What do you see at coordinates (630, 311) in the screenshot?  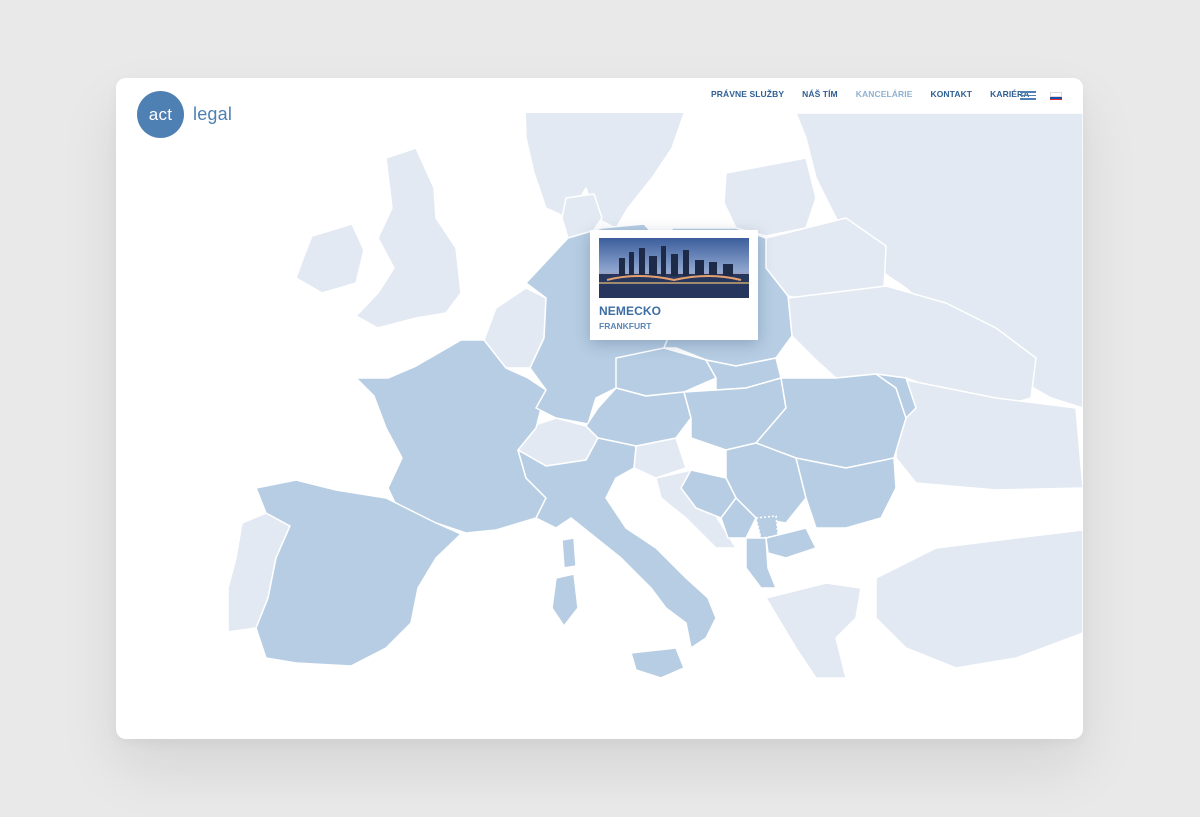 I see `popup-country: NEMECKO` at bounding box center [630, 311].